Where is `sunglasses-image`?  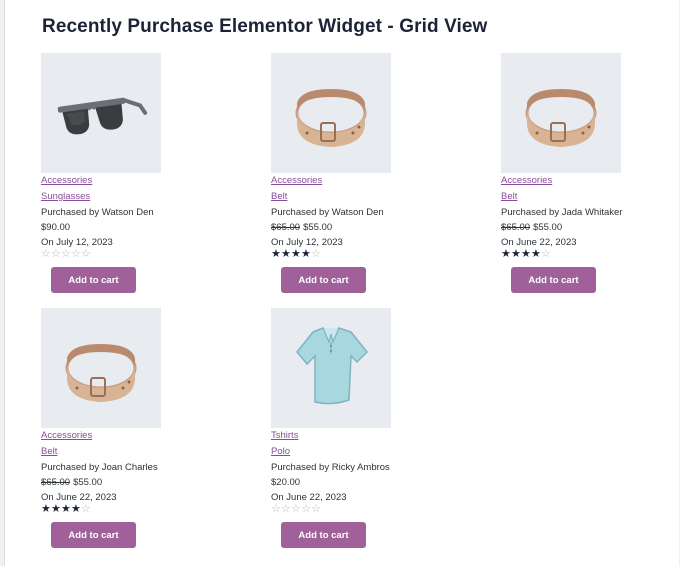 sunglasses-image is located at coordinates (101, 113).